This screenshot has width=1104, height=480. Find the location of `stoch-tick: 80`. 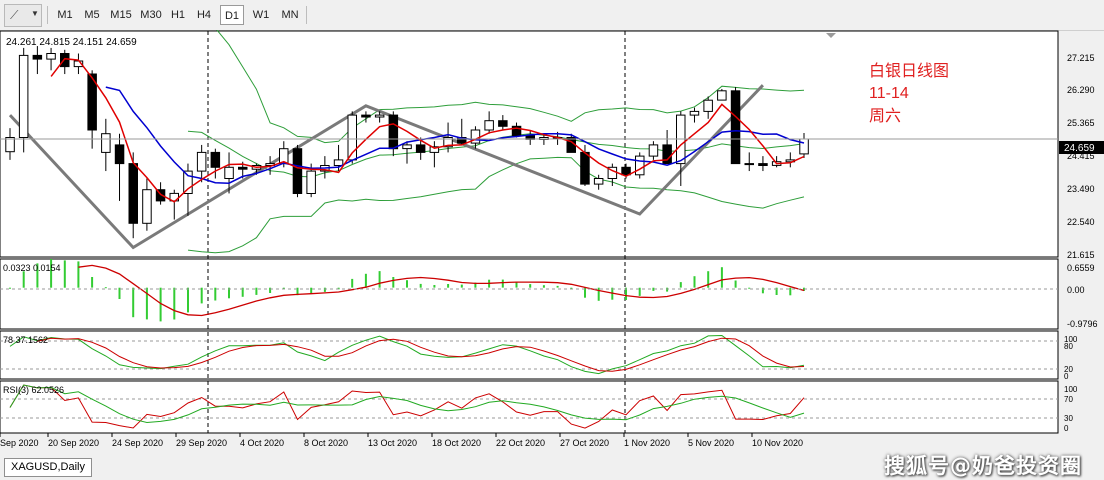

stoch-tick: 80 is located at coordinates (1068, 346).